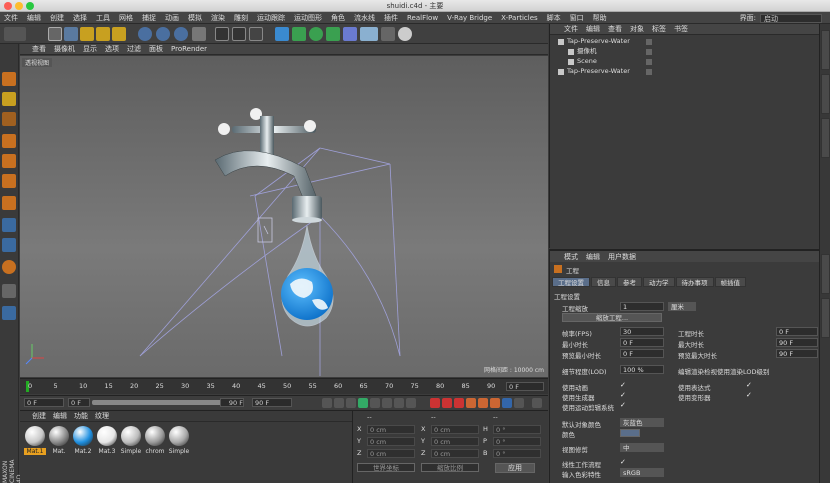 This screenshot has height=483, width=830. I want to click on object-menu-item: 标签, so click(659, 29).